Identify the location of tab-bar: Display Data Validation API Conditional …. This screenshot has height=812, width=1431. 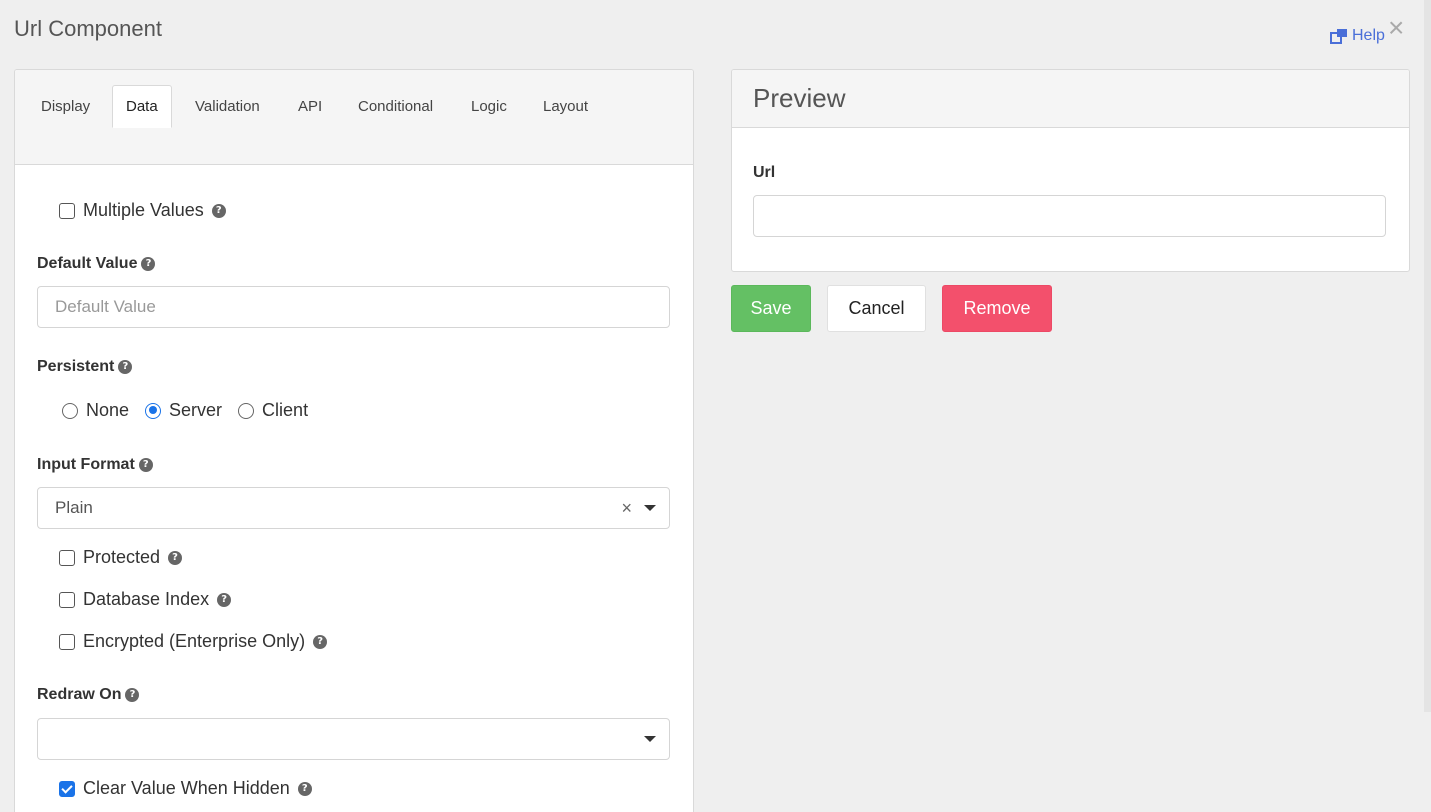
(354, 117).